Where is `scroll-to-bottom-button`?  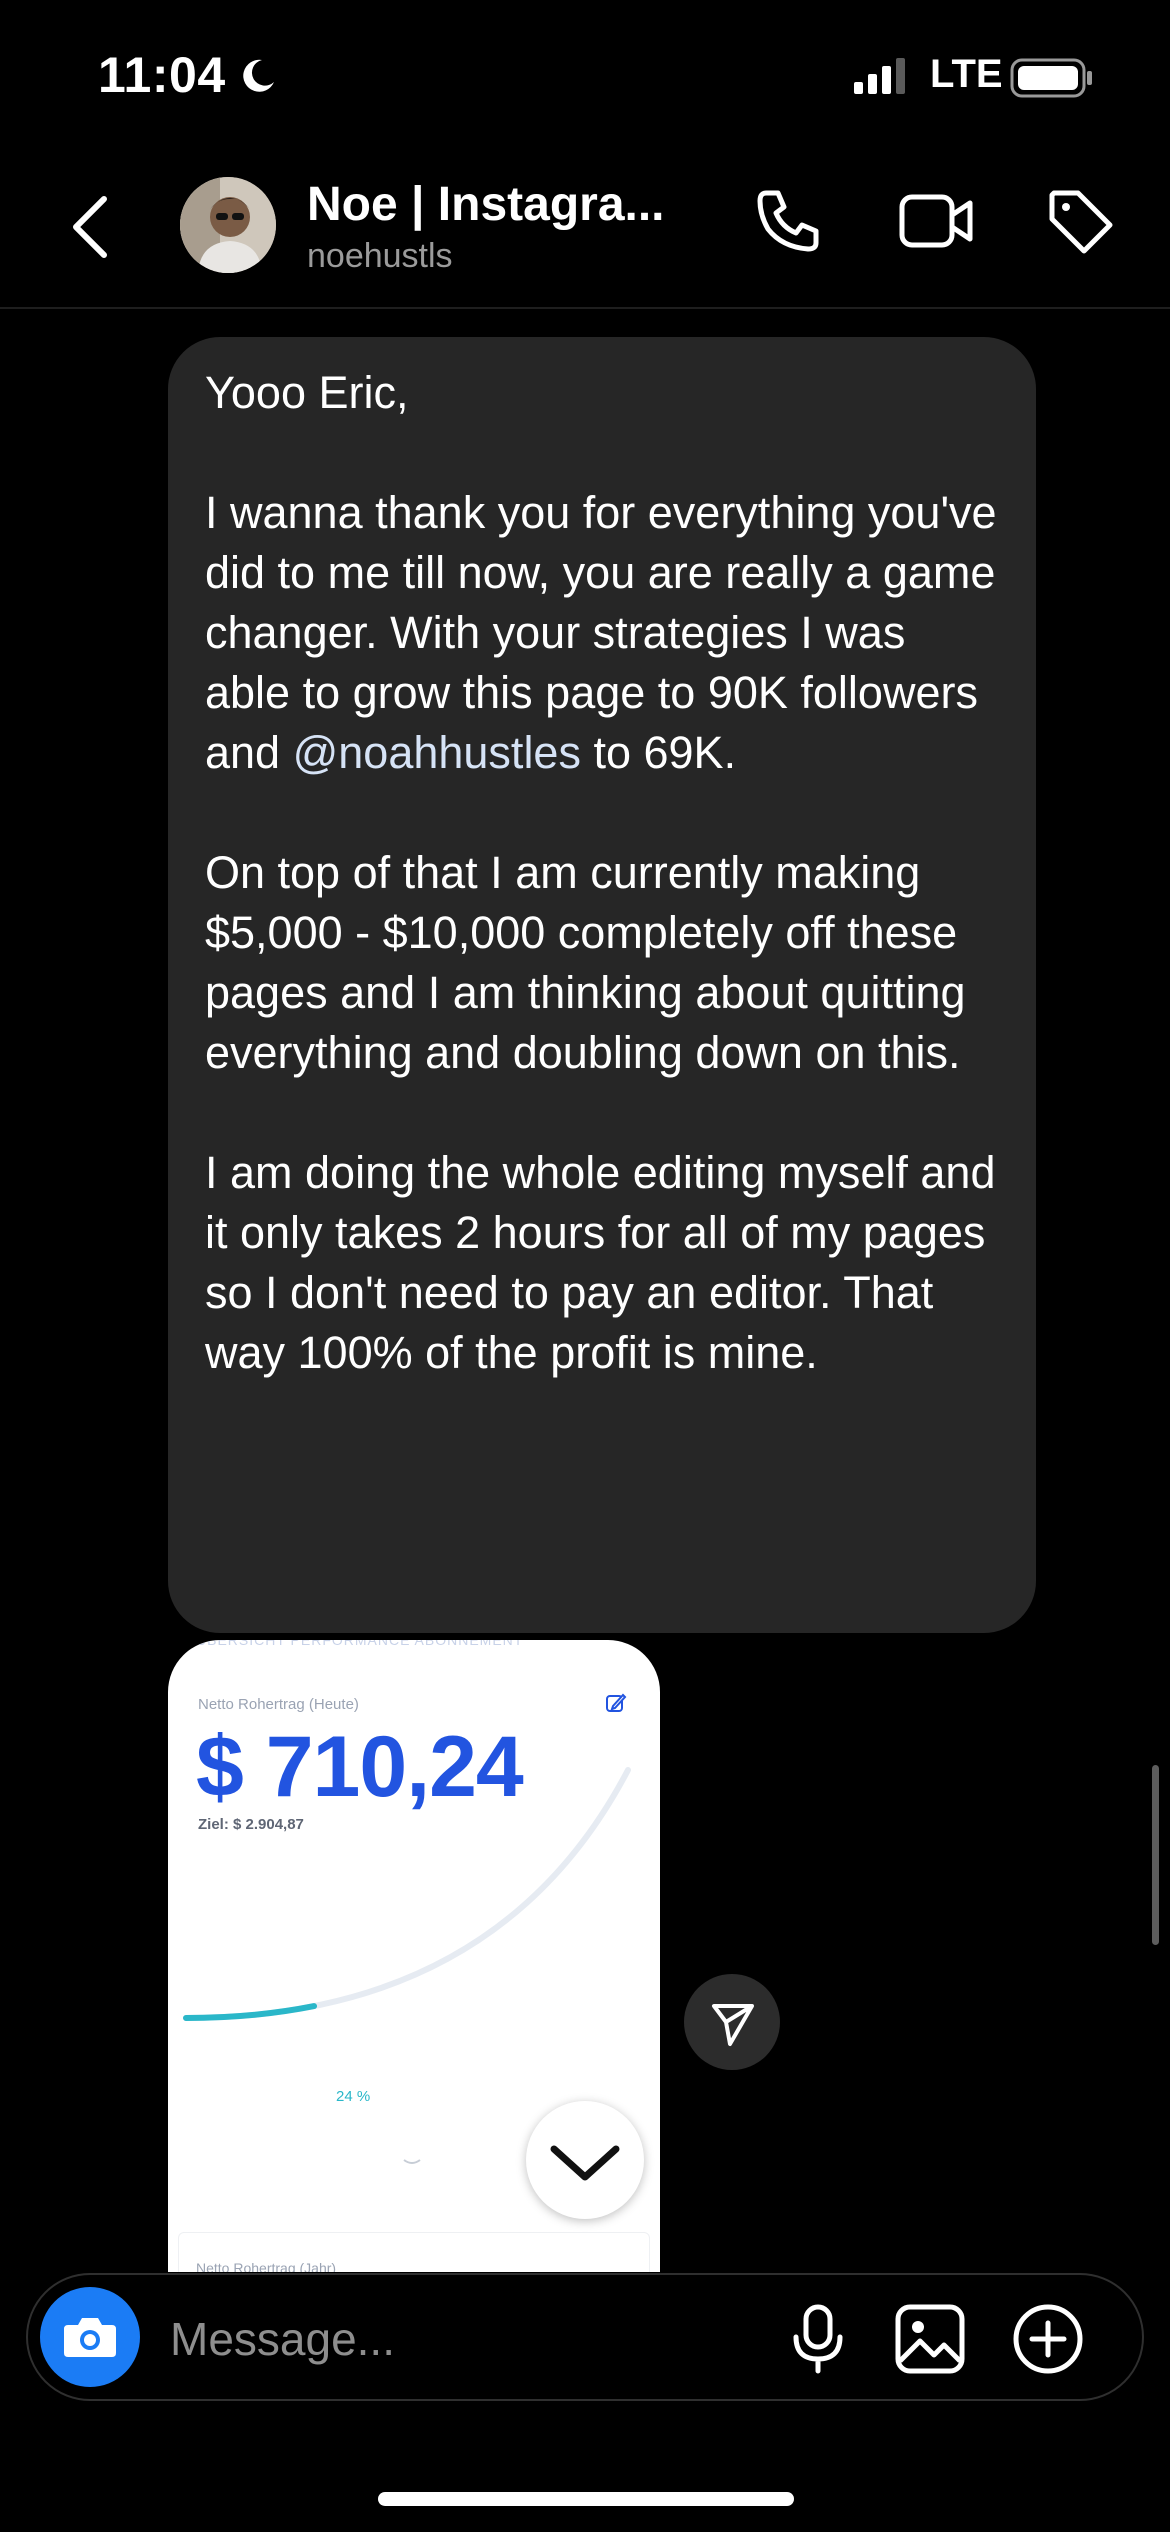
scroll-to-bottom-button is located at coordinates (585, 2160).